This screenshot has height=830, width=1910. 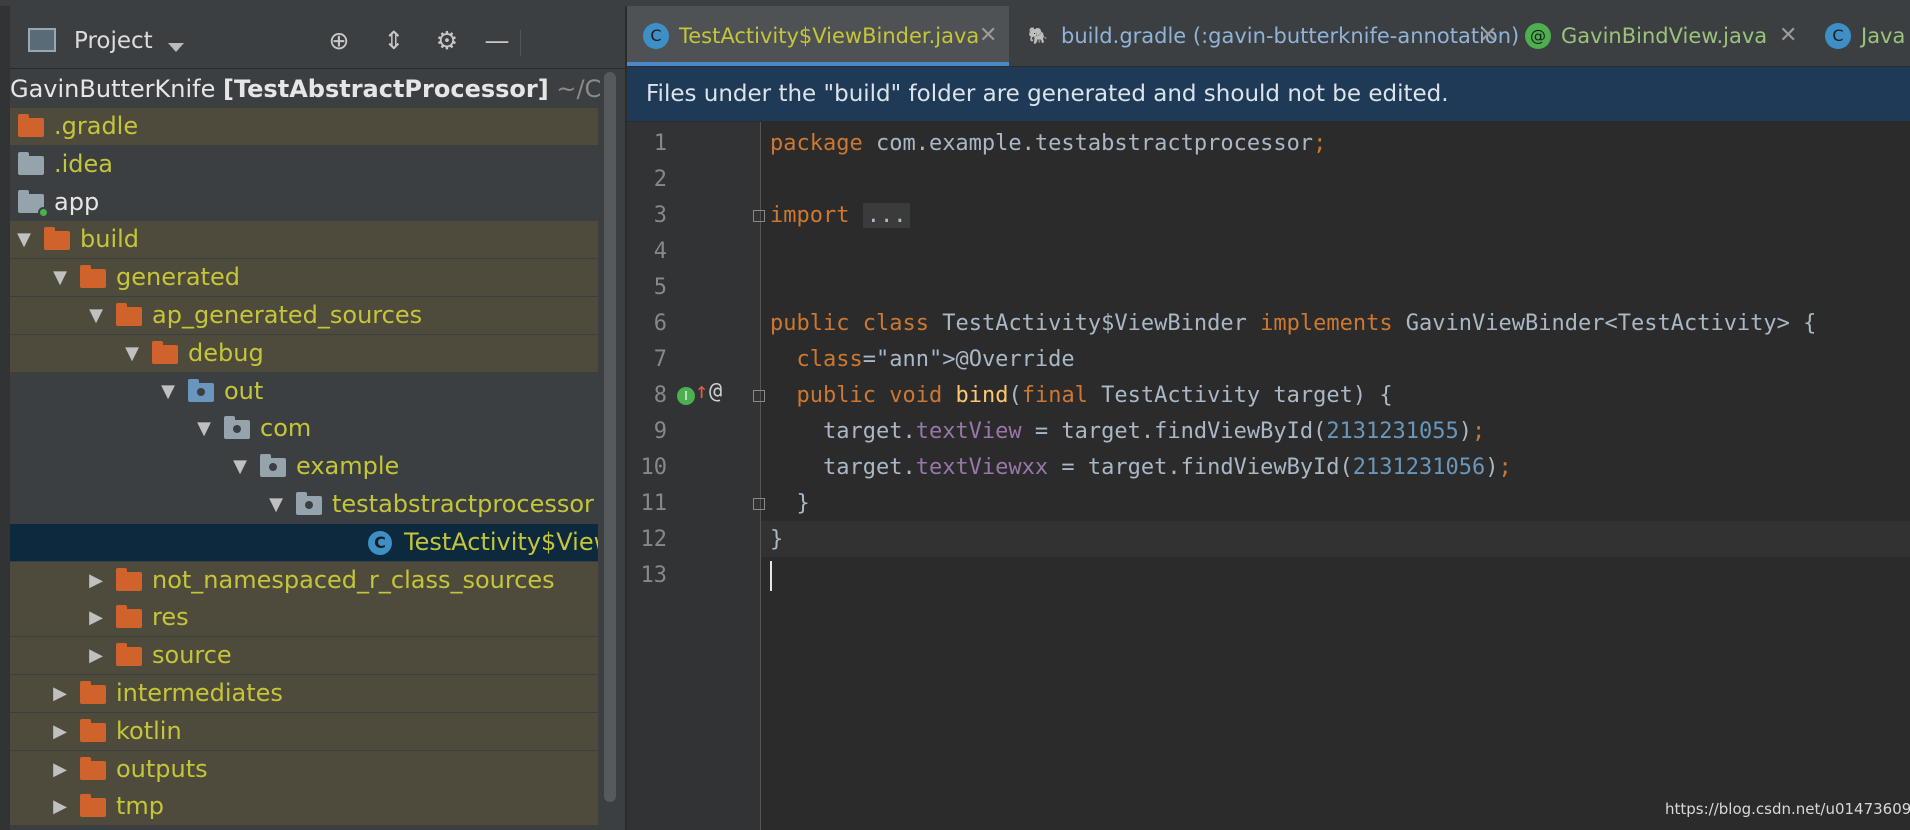 What do you see at coordinates (1859, 36) in the screenshot?
I see `editor-tab: C Java` at bounding box center [1859, 36].